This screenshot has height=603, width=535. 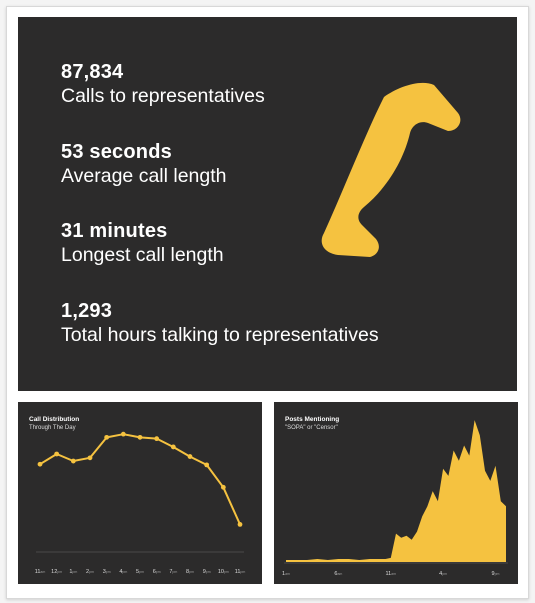 What do you see at coordinates (220, 335) in the screenshot?
I see `stat-label: Total hours talking to representatives` at bounding box center [220, 335].